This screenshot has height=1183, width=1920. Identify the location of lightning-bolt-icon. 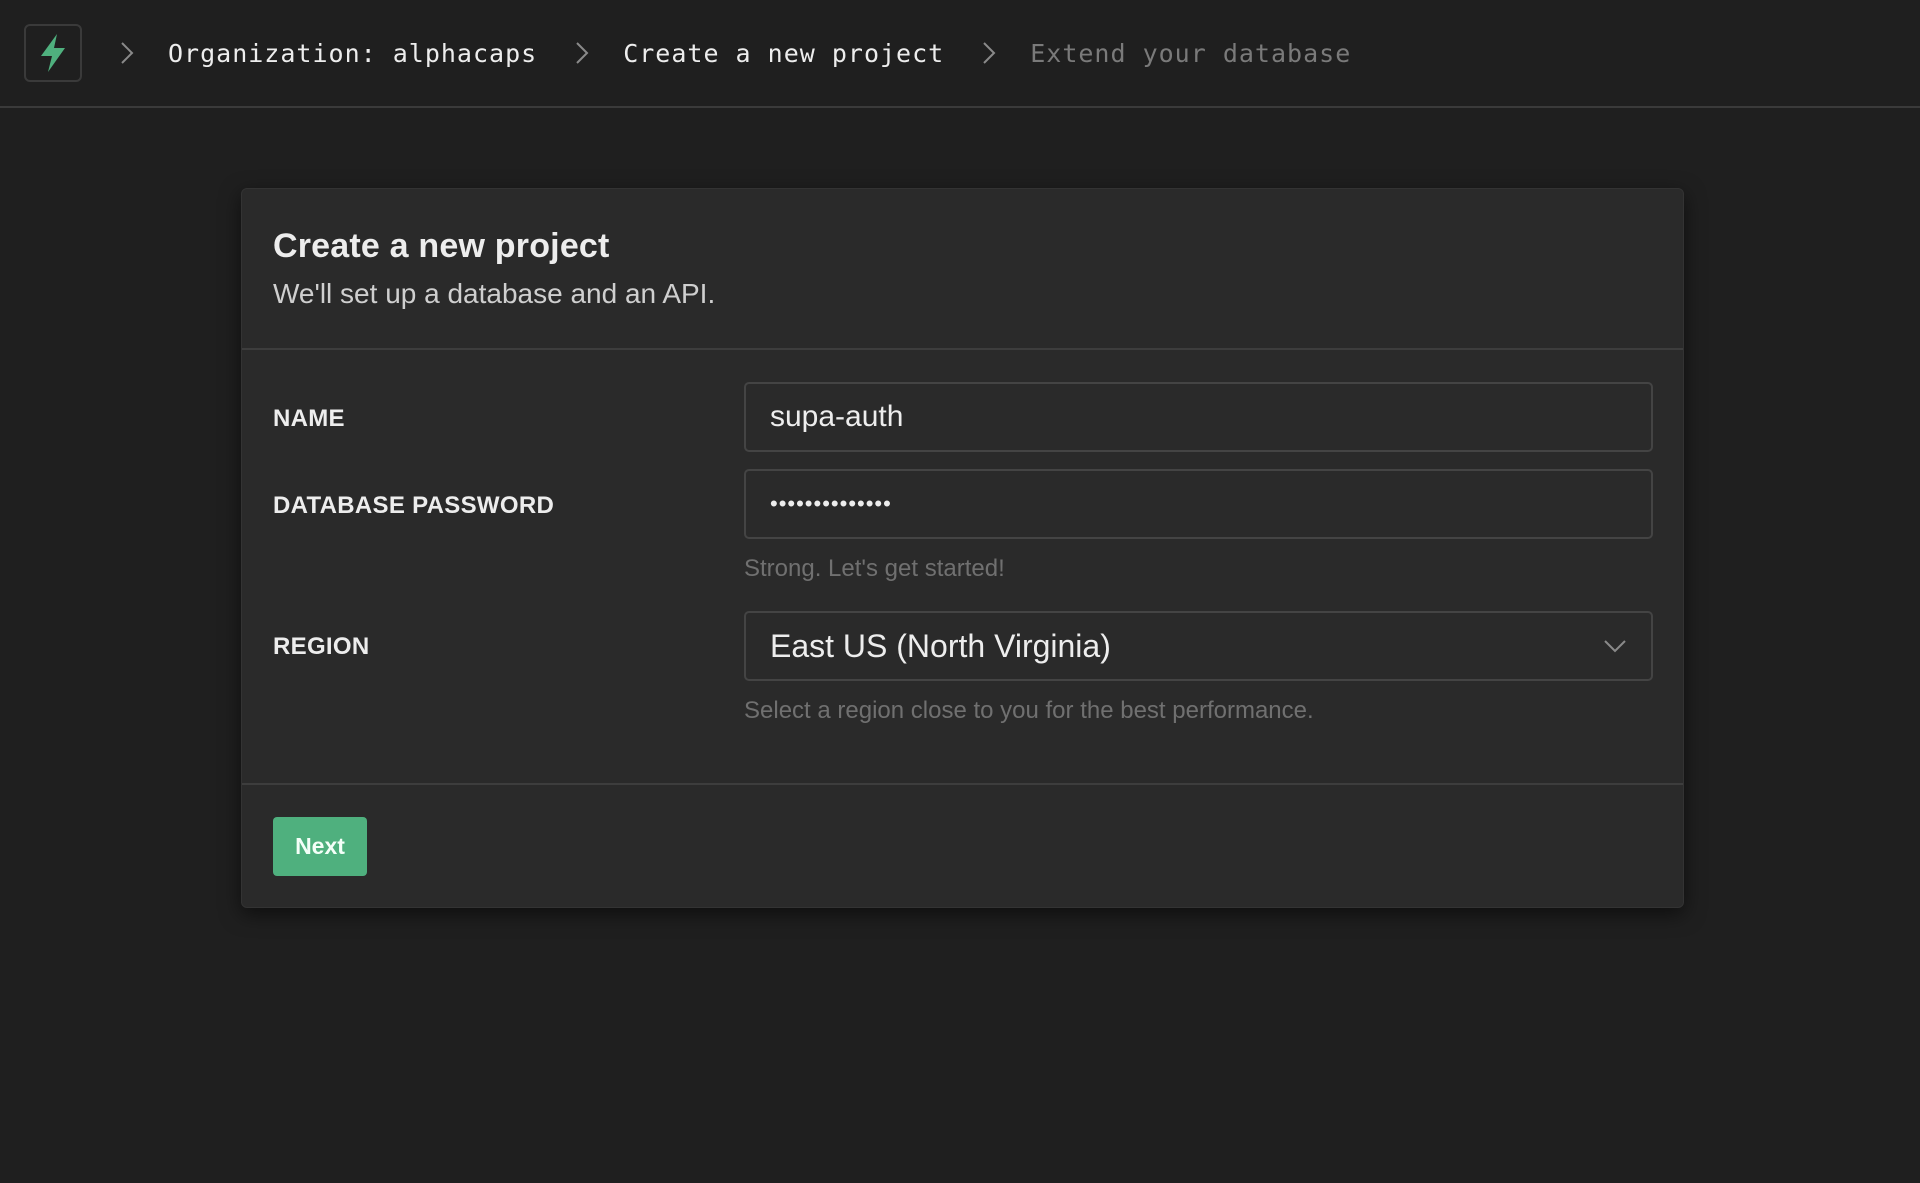
(53, 53).